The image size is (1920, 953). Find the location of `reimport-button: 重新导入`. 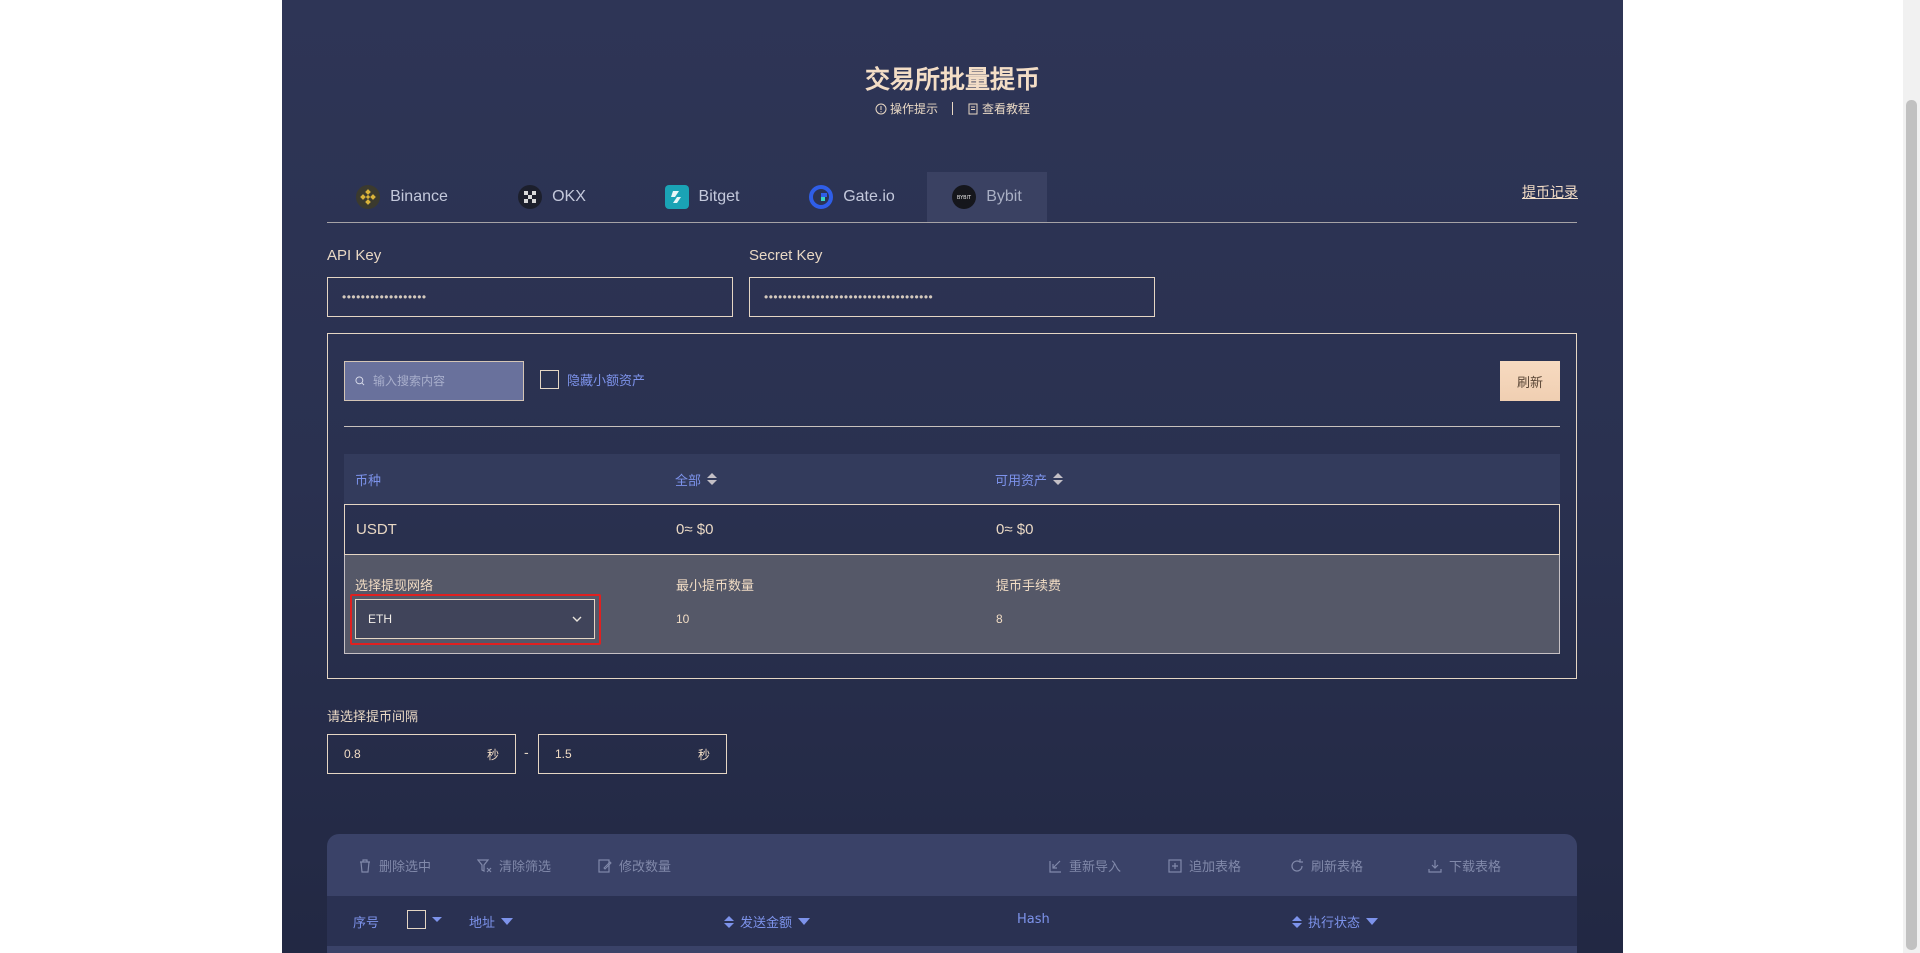

reimport-button: 重新导入 is located at coordinates (1084, 865).